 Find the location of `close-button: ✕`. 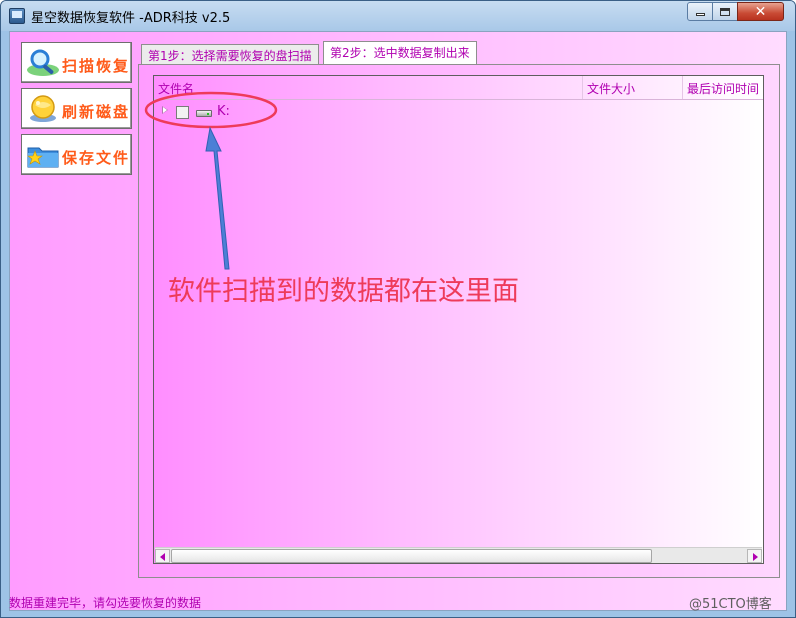

close-button: ✕ is located at coordinates (760, 11).